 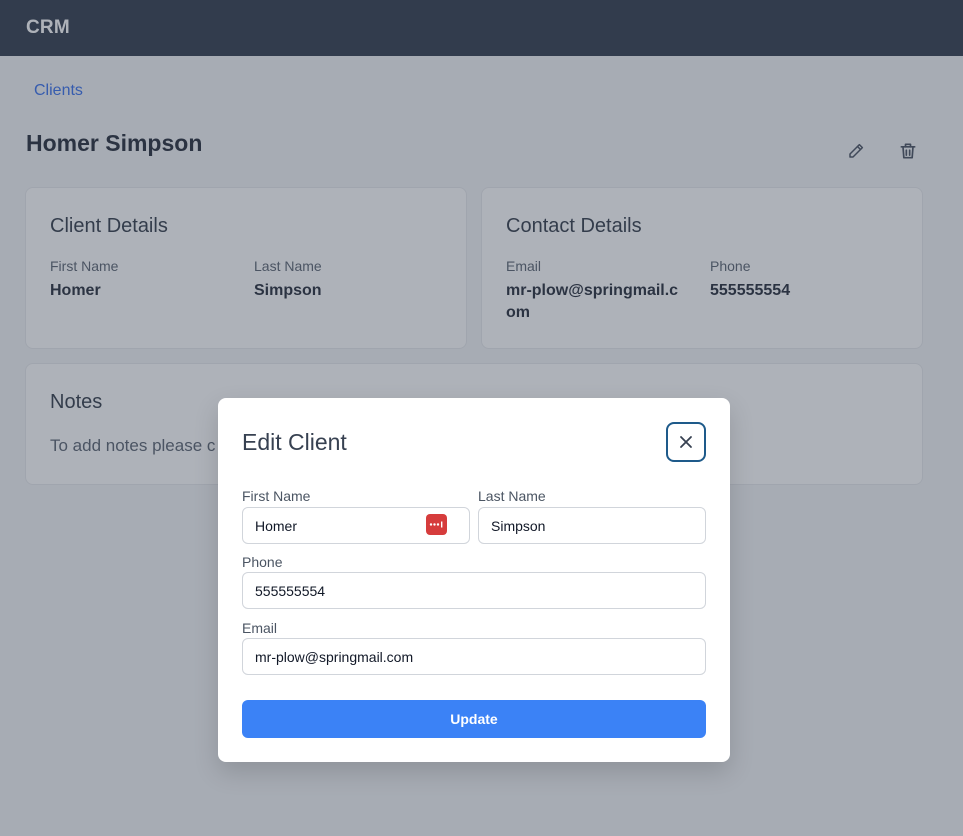 What do you see at coordinates (276, 496) in the screenshot?
I see `first-name-input-label: First Name` at bounding box center [276, 496].